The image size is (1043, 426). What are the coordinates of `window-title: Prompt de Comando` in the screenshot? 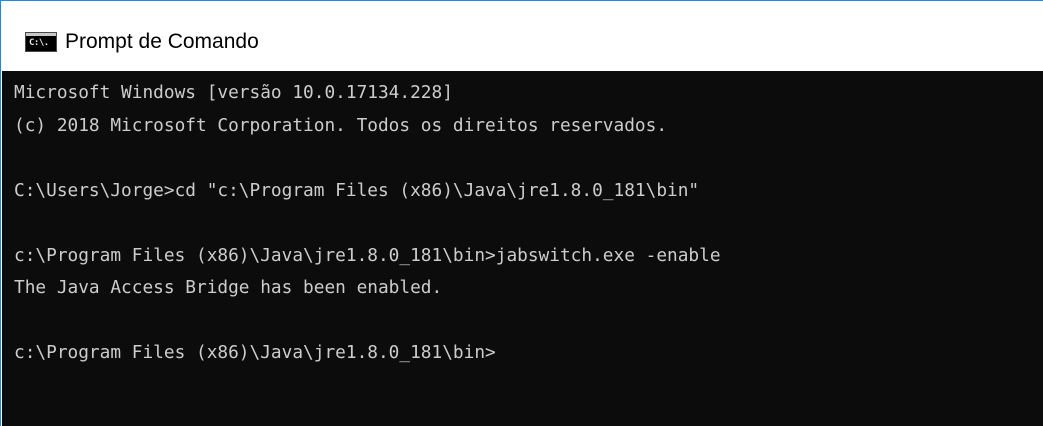 It's located at (162, 41).